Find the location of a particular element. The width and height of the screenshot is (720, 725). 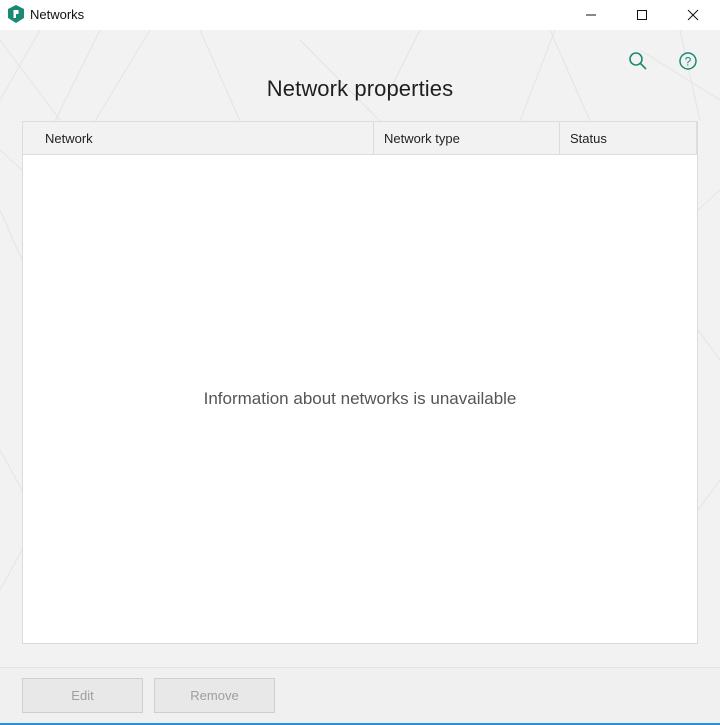

column-header-network-type: Network type is located at coordinates (467, 138).